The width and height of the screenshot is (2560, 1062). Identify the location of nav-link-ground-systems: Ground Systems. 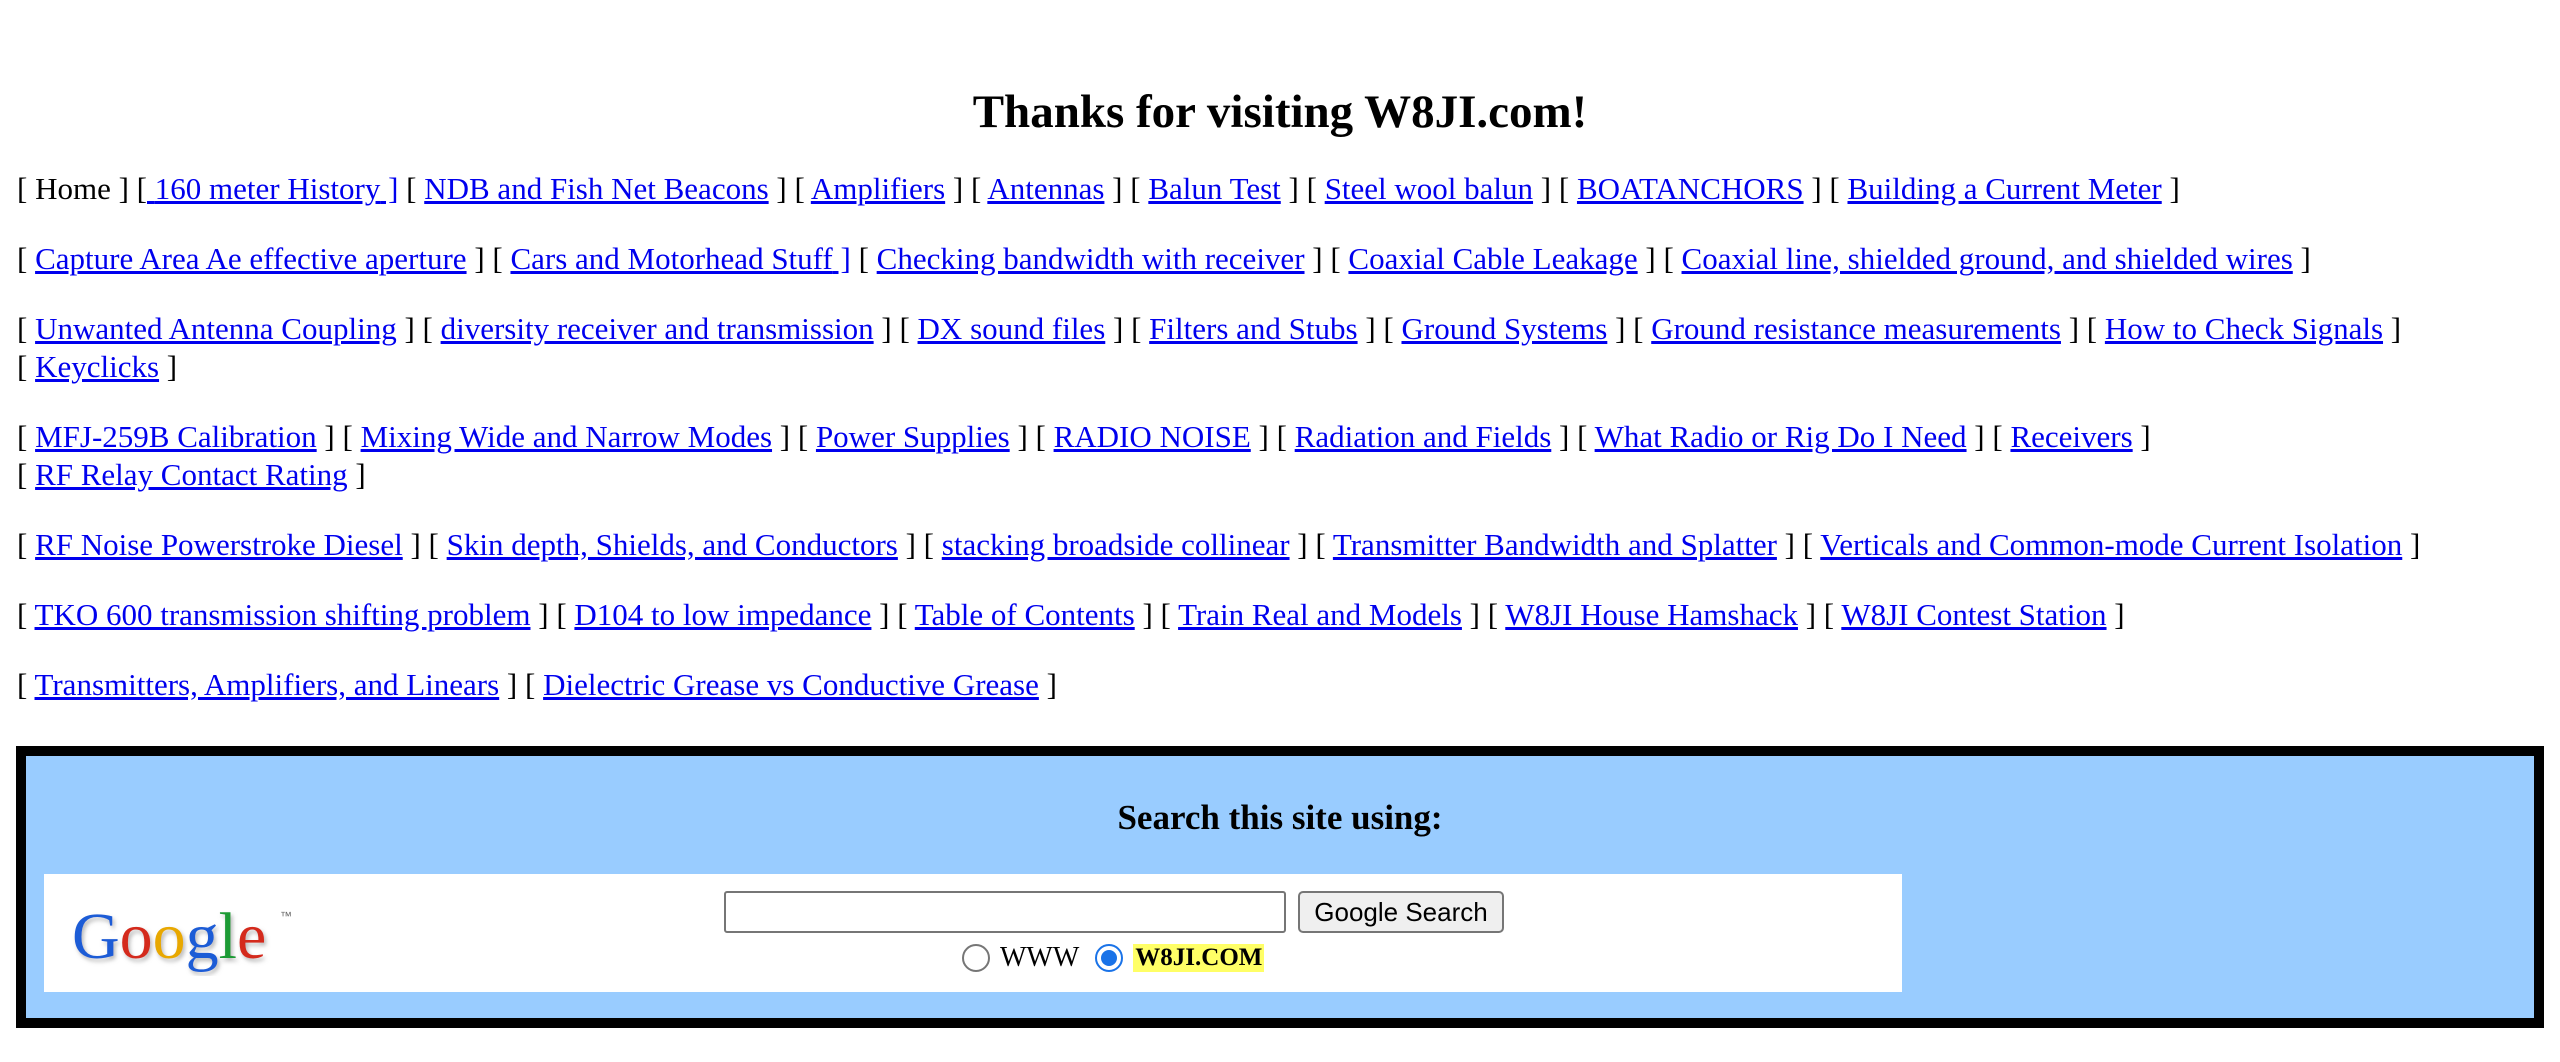
(1504, 328).